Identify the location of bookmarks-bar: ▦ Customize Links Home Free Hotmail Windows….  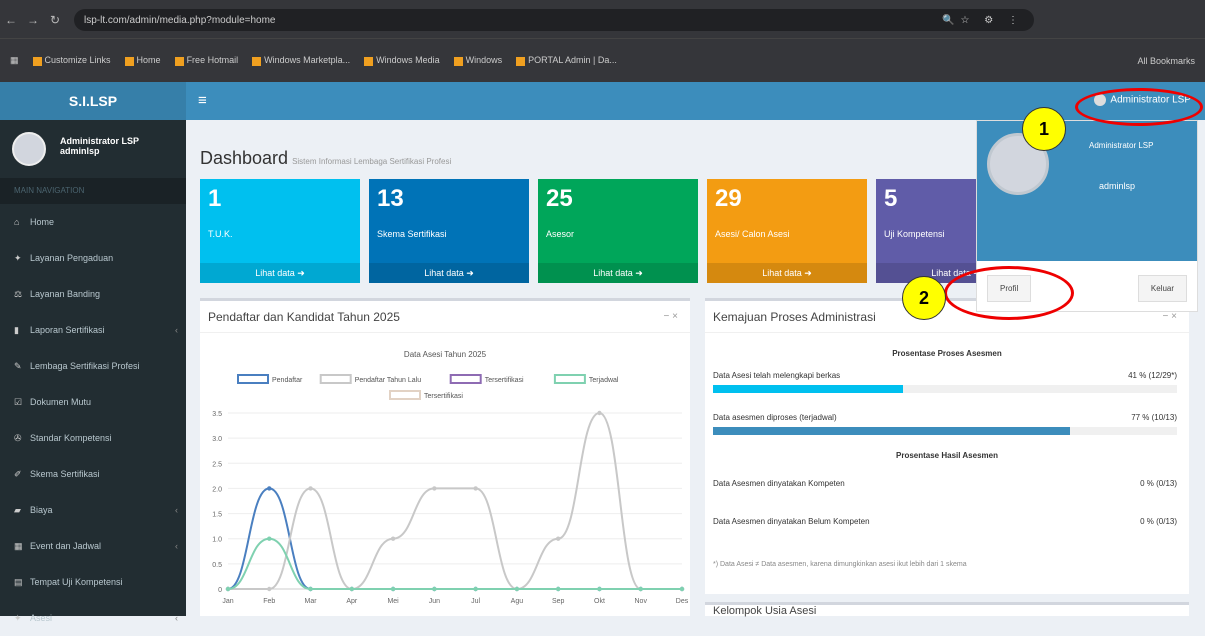
(602, 60).